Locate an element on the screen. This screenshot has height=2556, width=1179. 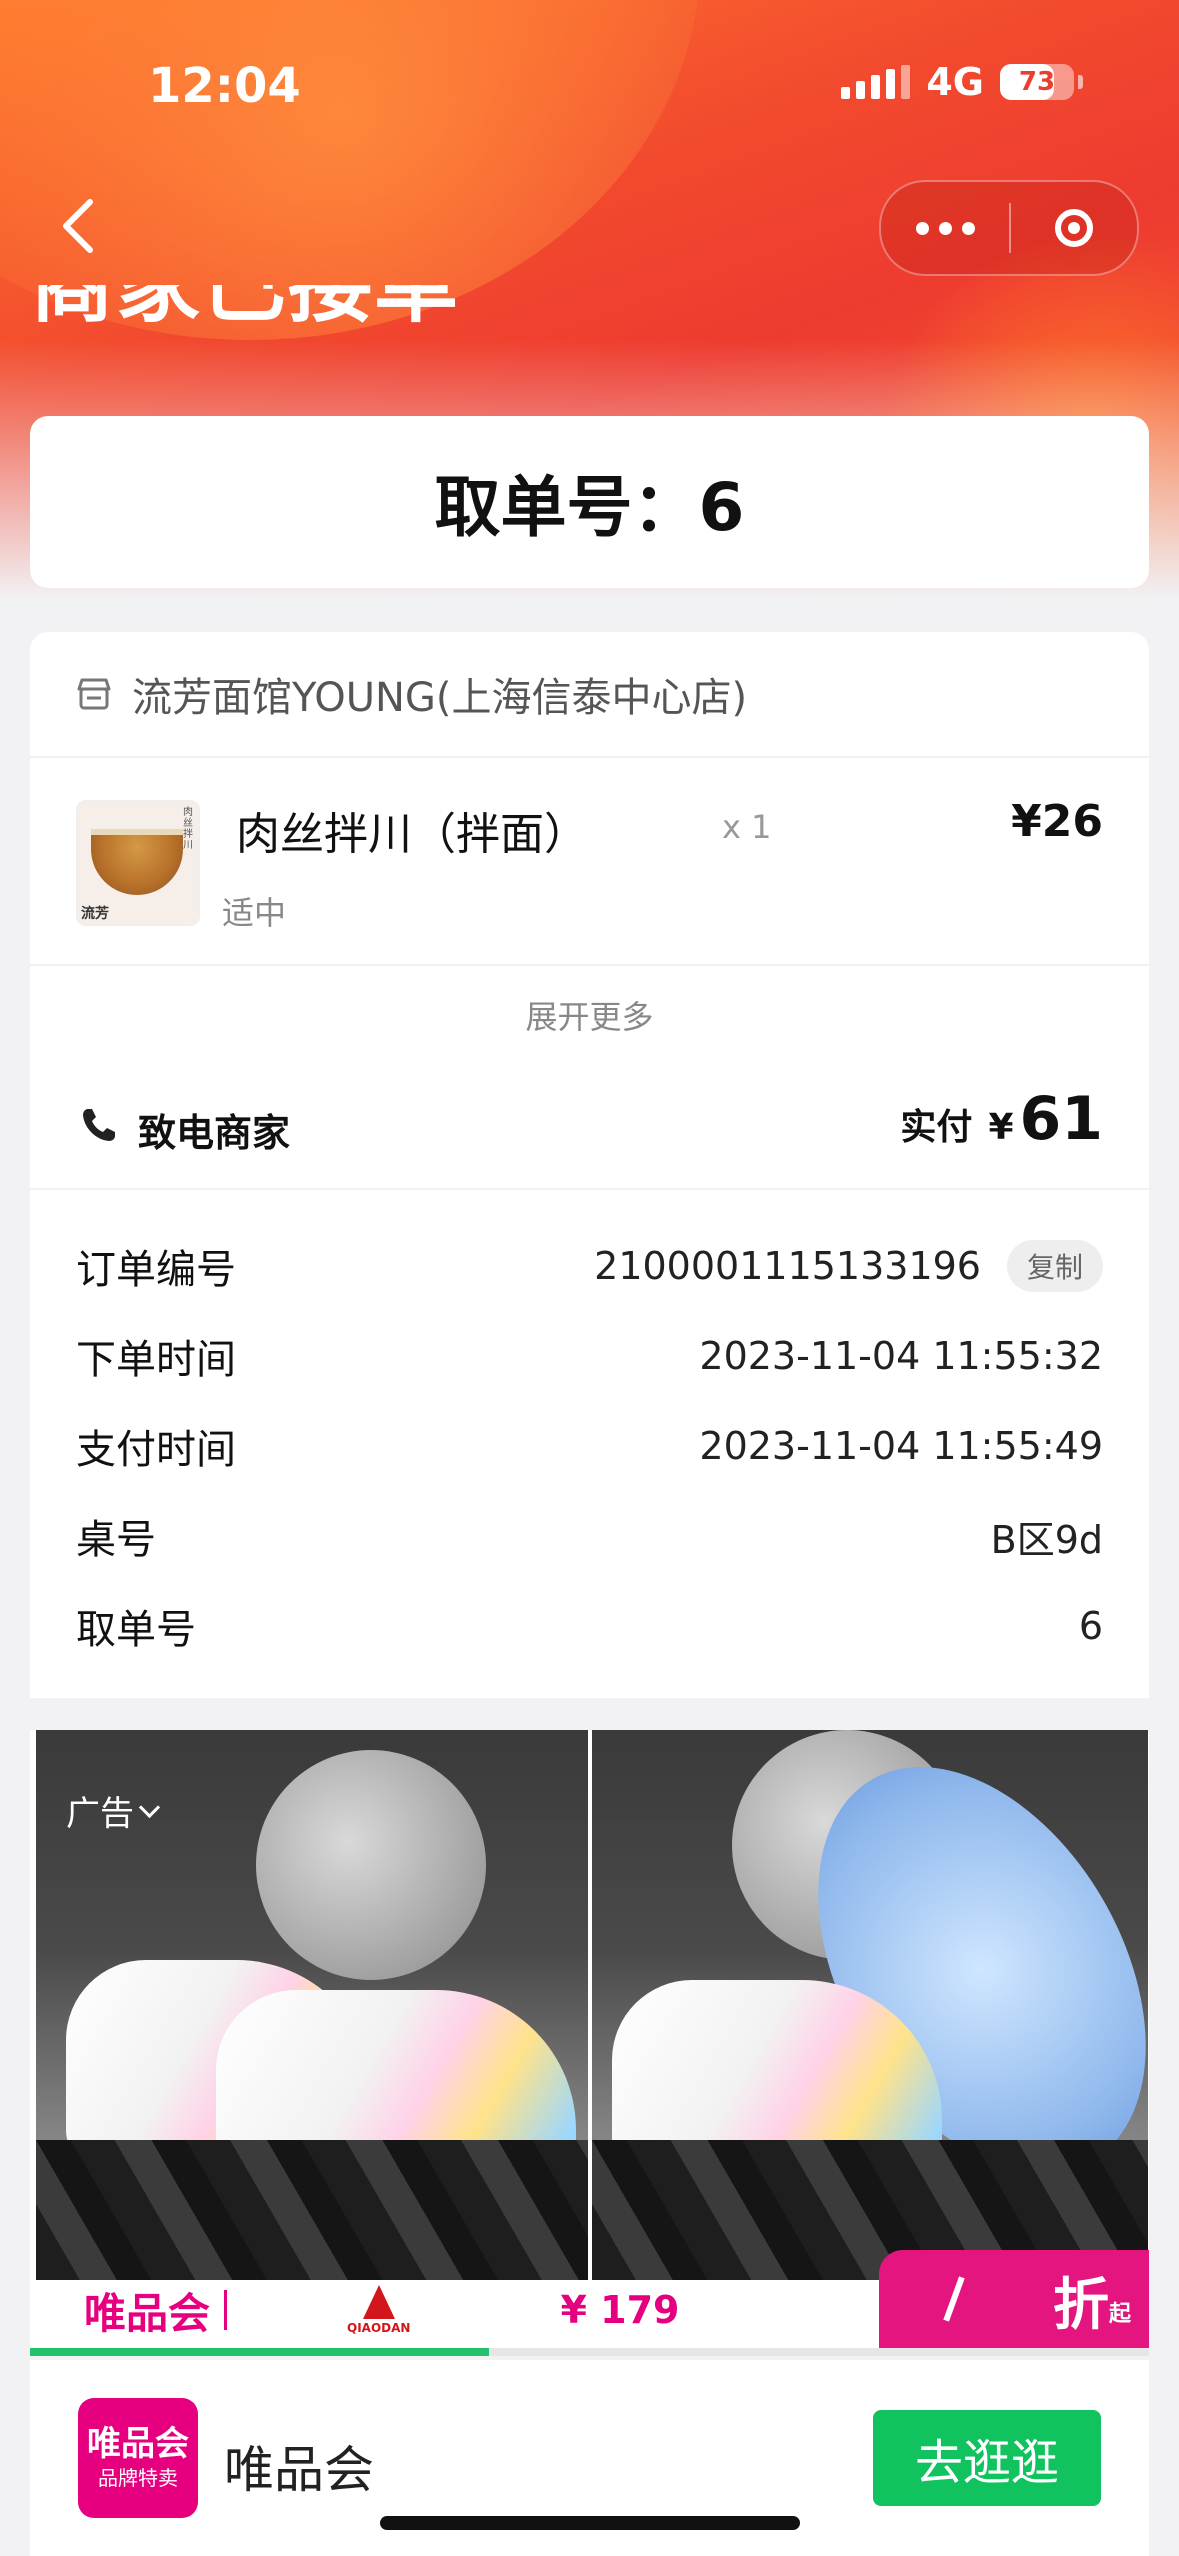
status-time: 12:04 is located at coordinates (224, 86).